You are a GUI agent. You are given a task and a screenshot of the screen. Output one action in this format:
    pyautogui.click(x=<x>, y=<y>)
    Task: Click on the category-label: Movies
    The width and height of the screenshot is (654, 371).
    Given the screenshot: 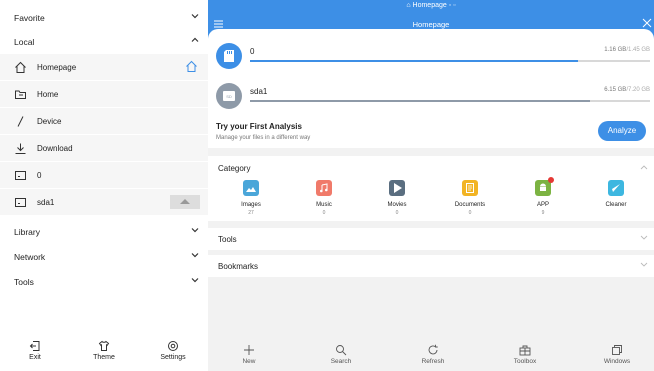 What is the action you would take?
    pyautogui.click(x=397, y=205)
    